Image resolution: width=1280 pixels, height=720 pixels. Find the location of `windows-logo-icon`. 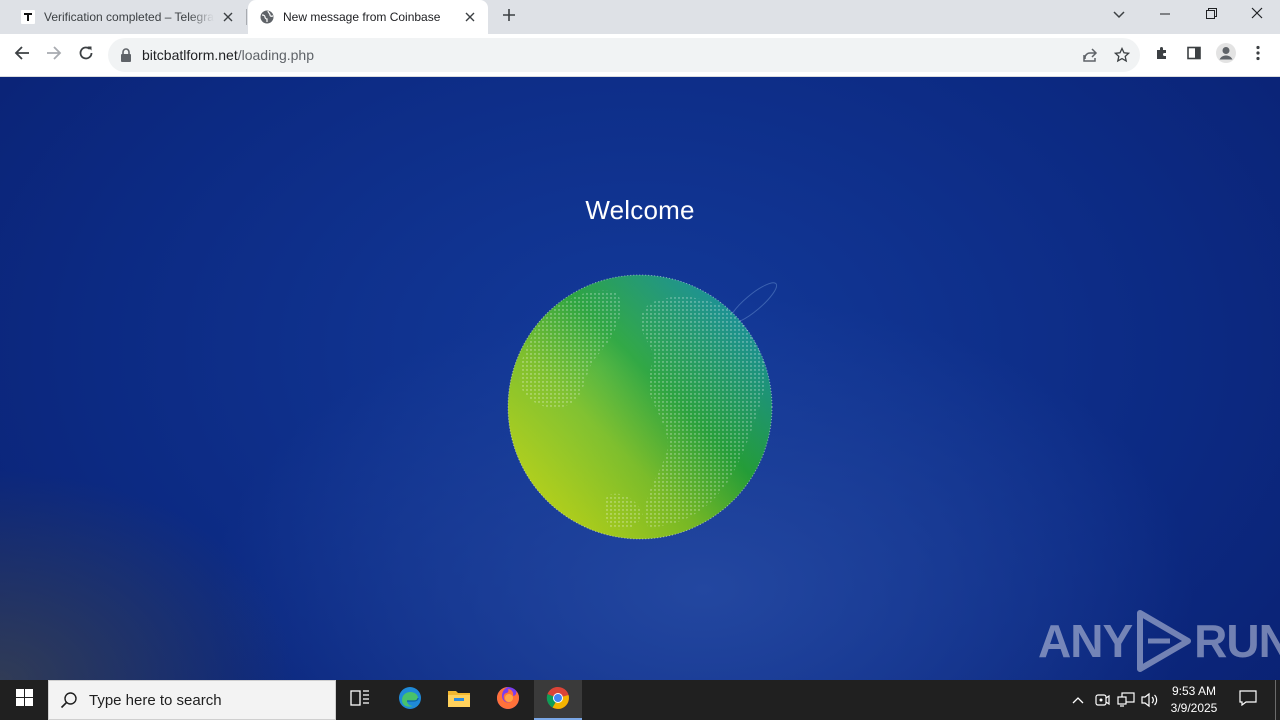

windows-logo-icon is located at coordinates (24, 700).